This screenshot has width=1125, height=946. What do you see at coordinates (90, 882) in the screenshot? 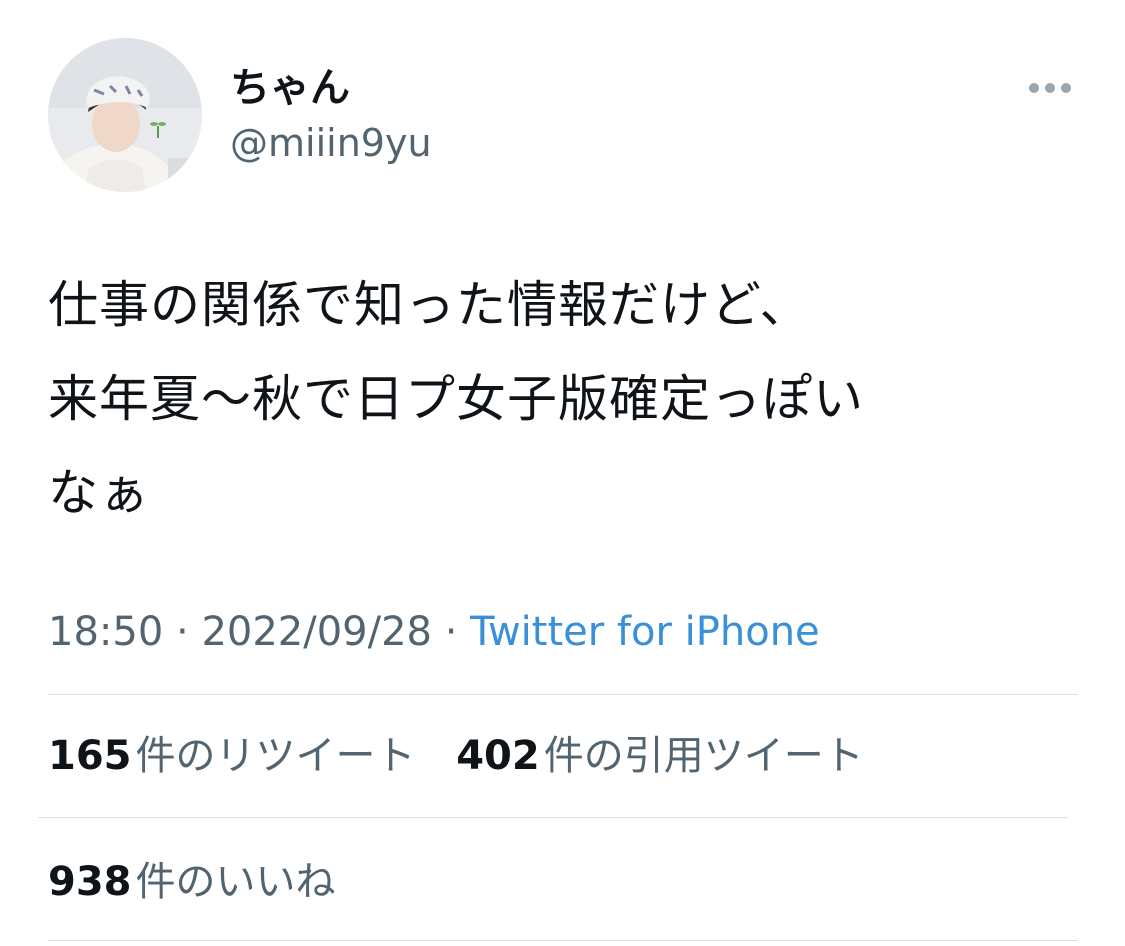
I see `like-count: 938` at bounding box center [90, 882].